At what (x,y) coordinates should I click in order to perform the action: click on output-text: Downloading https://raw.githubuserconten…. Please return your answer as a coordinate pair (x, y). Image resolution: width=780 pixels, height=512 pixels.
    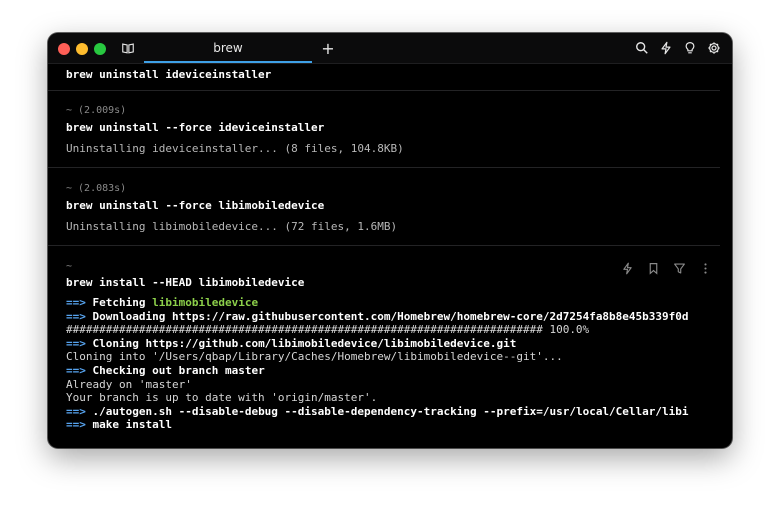
    Looking at the image, I should click on (390, 316).